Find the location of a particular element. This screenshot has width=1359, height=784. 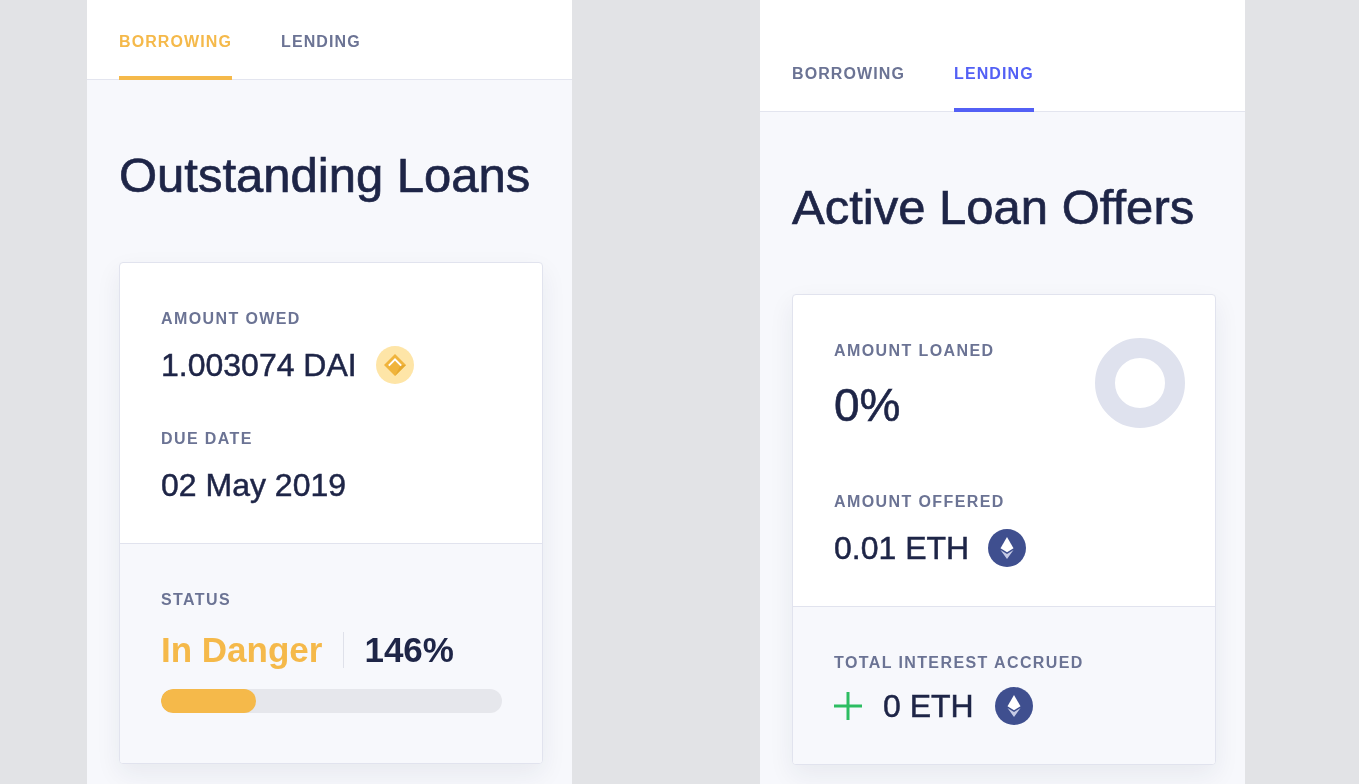

field-label: AMOUNT LOANED is located at coordinates (914, 351).